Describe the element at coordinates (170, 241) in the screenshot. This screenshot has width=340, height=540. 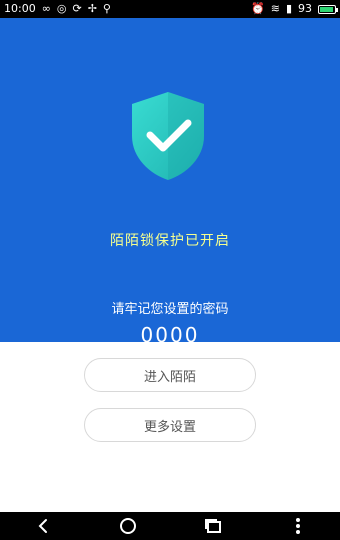
I see `protection-enabled-title: 陌陌锁保护已开启` at that location.